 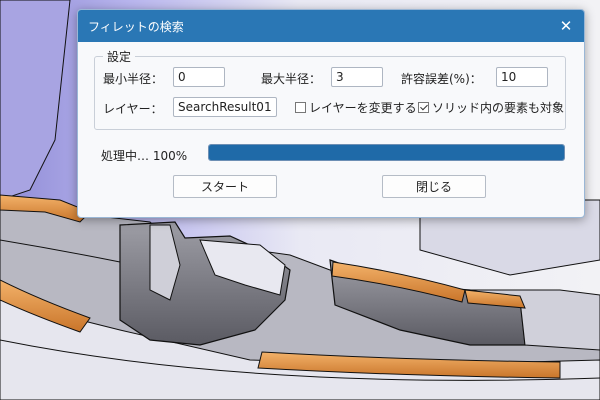 I want to click on min-radius-input, so click(x=199, y=77).